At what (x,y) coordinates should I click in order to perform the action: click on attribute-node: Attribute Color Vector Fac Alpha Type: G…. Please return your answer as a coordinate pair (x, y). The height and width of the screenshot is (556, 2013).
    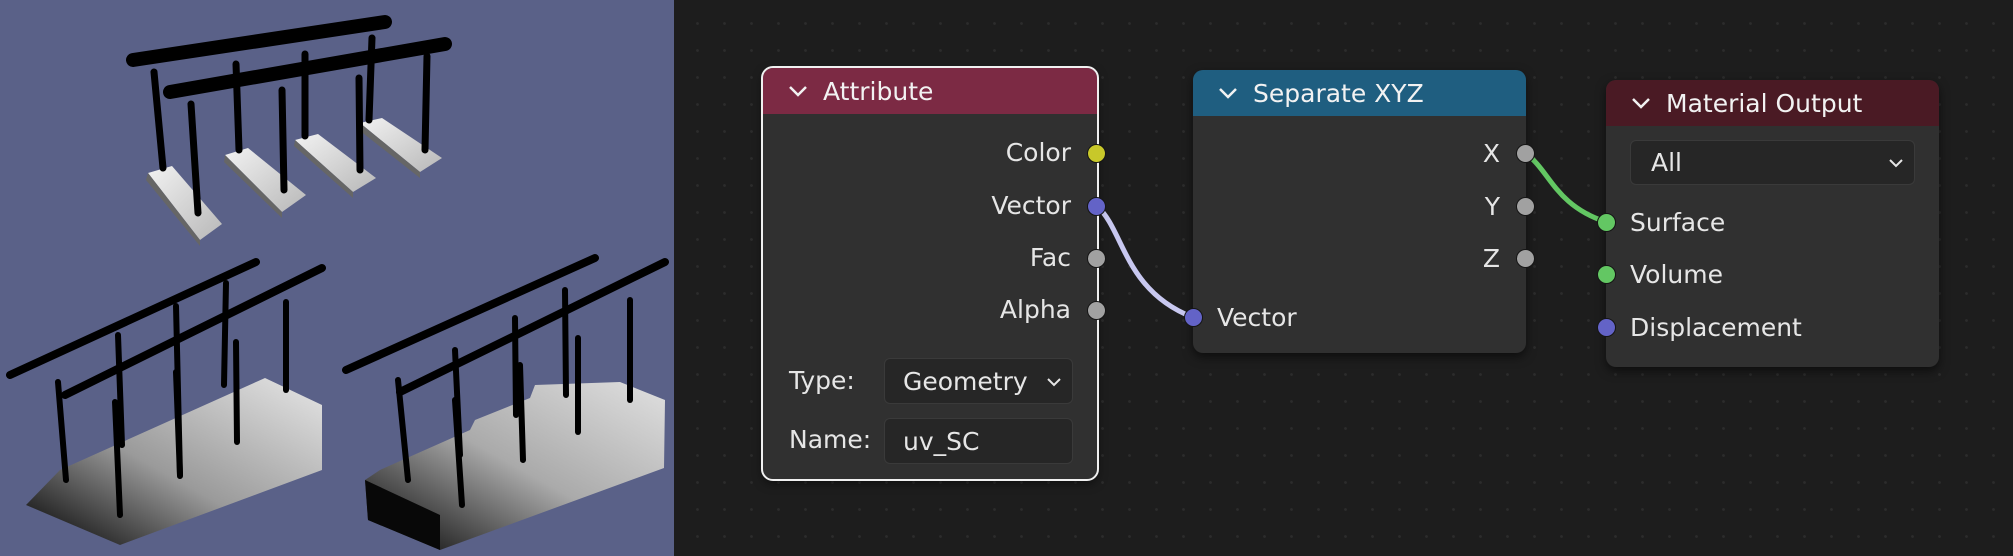
    Looking at the image, I should click on (933, 273).